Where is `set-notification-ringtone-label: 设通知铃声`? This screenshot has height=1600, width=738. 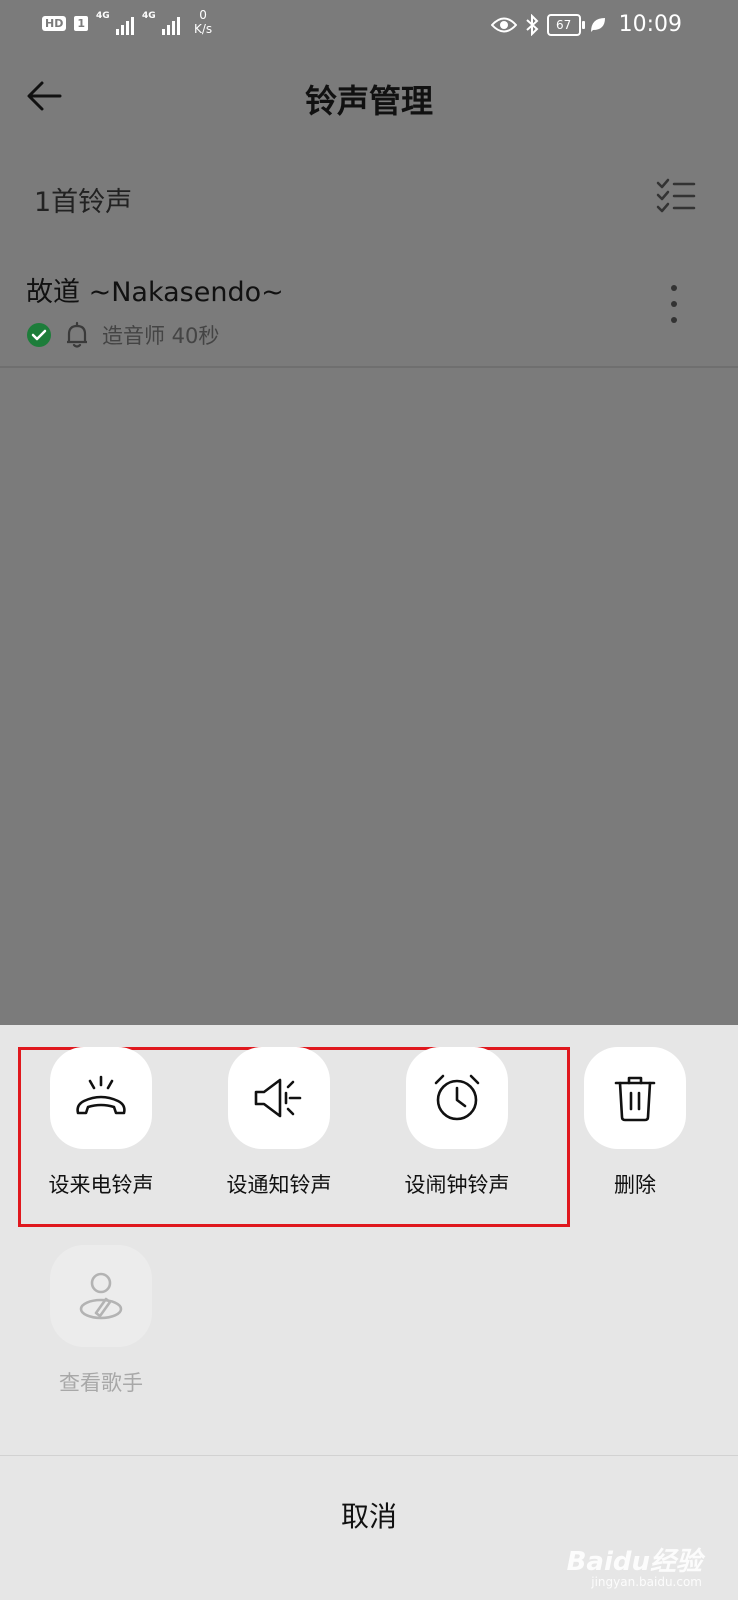 set-notification-ringtone-label: 设通知铃声 is located at coordinates (279, 1185).